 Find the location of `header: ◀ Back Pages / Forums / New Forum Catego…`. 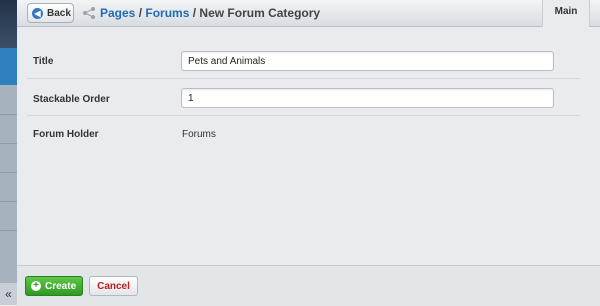

header: ◀ Back Pages / Forums / New Forum Catego… is located at coordinates (308, 13).